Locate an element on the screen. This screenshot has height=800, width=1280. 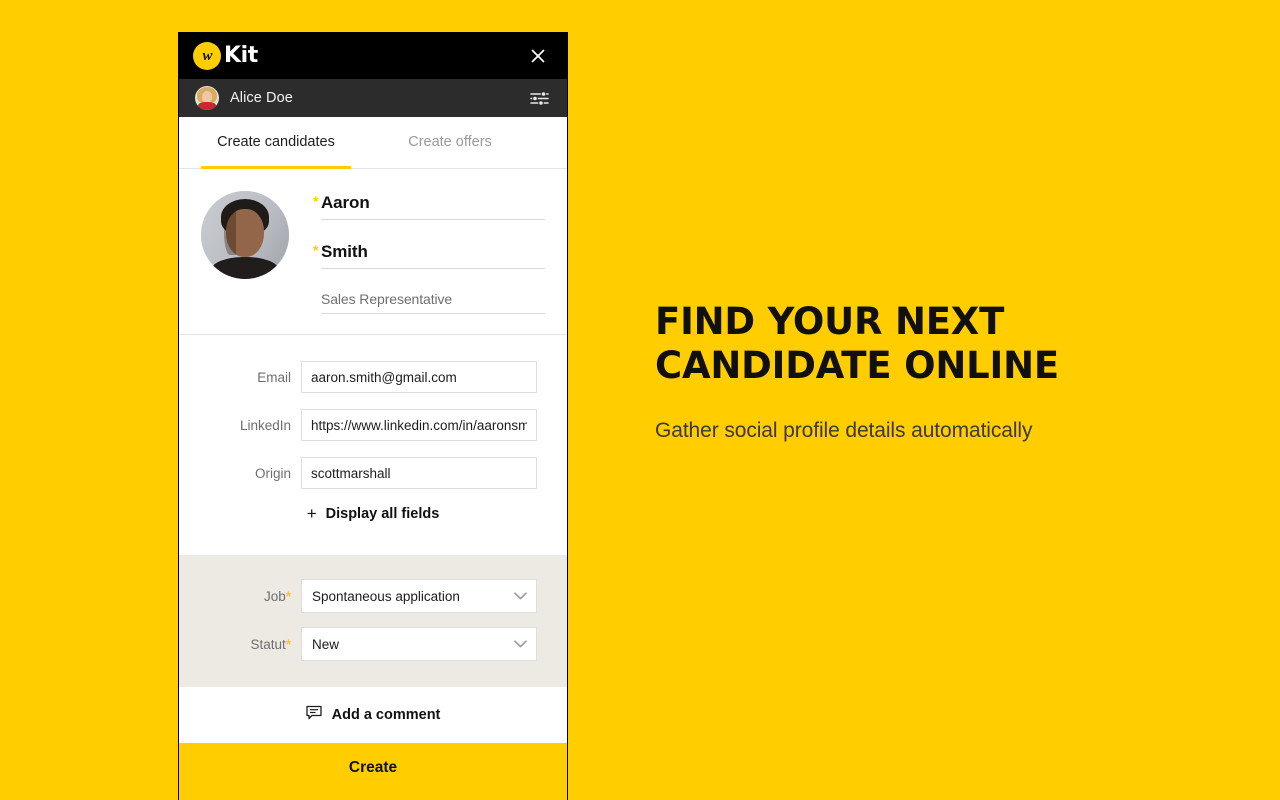
job-title-row: Sales Representative is located at coordinates (433, 302).